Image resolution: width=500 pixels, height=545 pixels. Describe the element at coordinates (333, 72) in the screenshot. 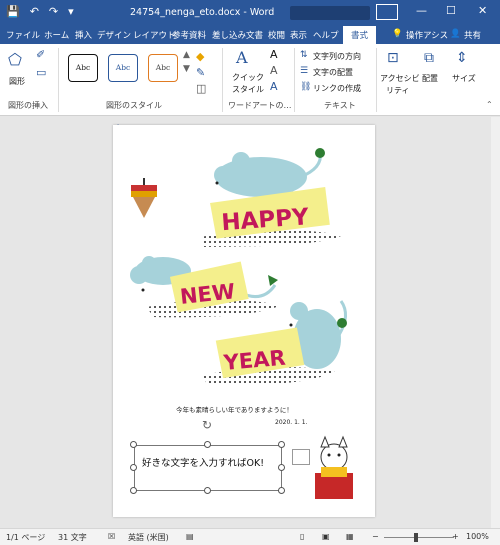

I see `align-text-label: 文字の配置` at that location.